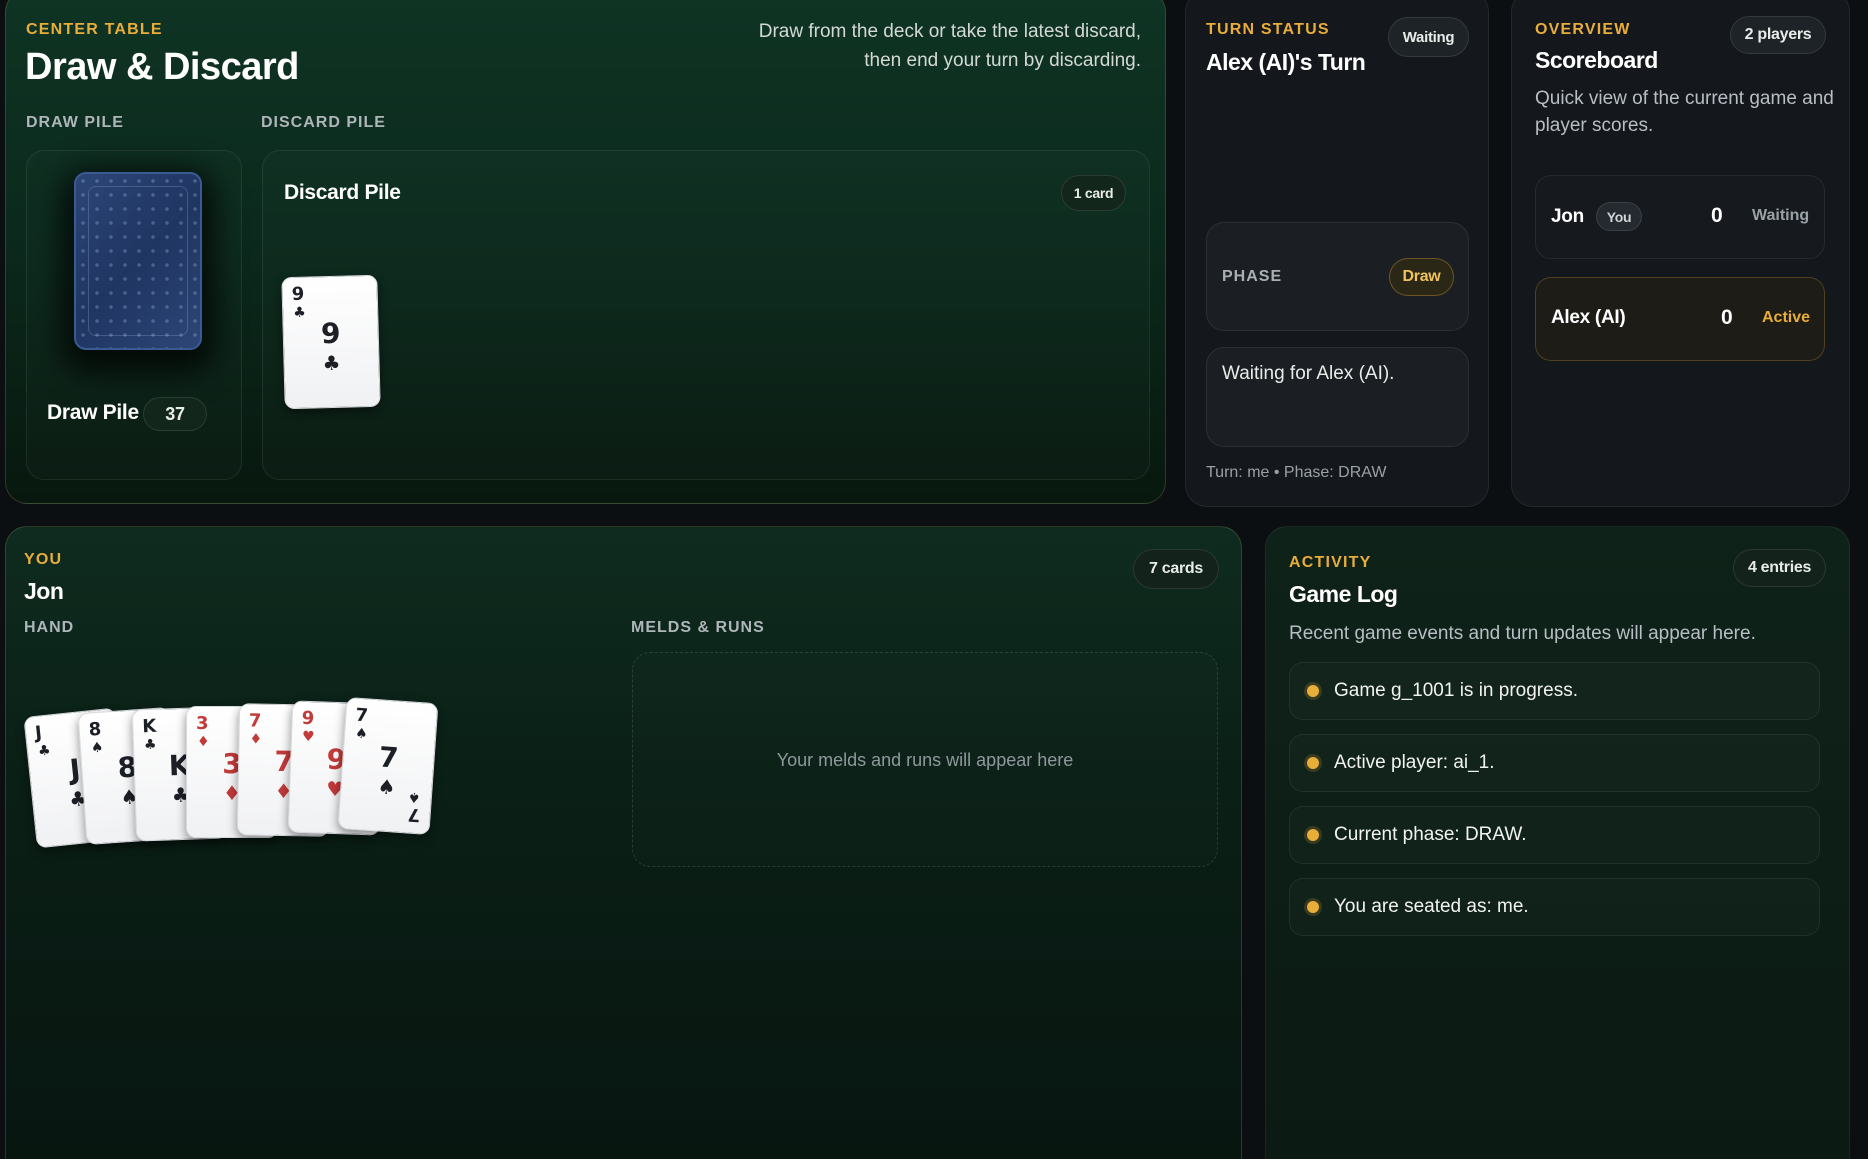  Describe the element at coordinates (698, 627) in the screenshot. I see `melds-label: MELDS & RUNS` at that location.